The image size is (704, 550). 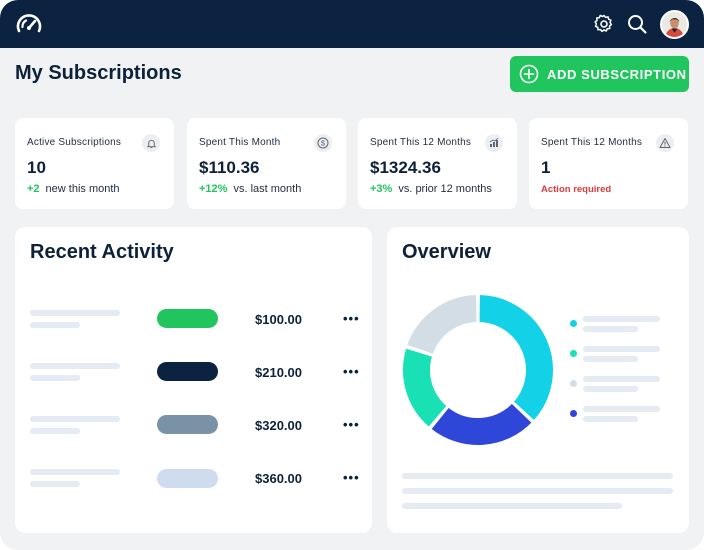 What do you see at coordinates (352, 24) in the screenshot?
I see `top-bar` at bounding box center [352, 24].